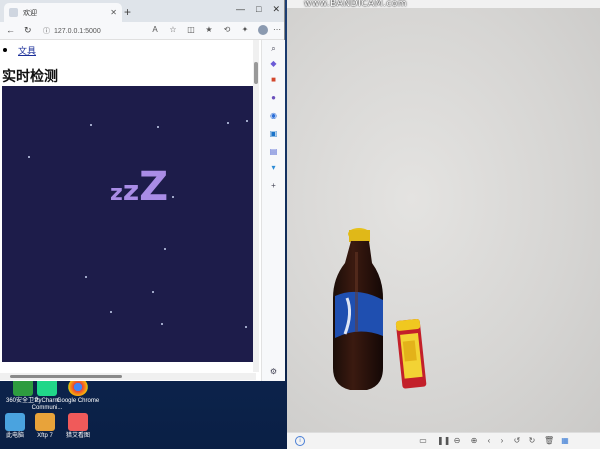  Describe the element at coordinates (30, 77) in the screenshot. I see `page-title: 实时检测` at that location.